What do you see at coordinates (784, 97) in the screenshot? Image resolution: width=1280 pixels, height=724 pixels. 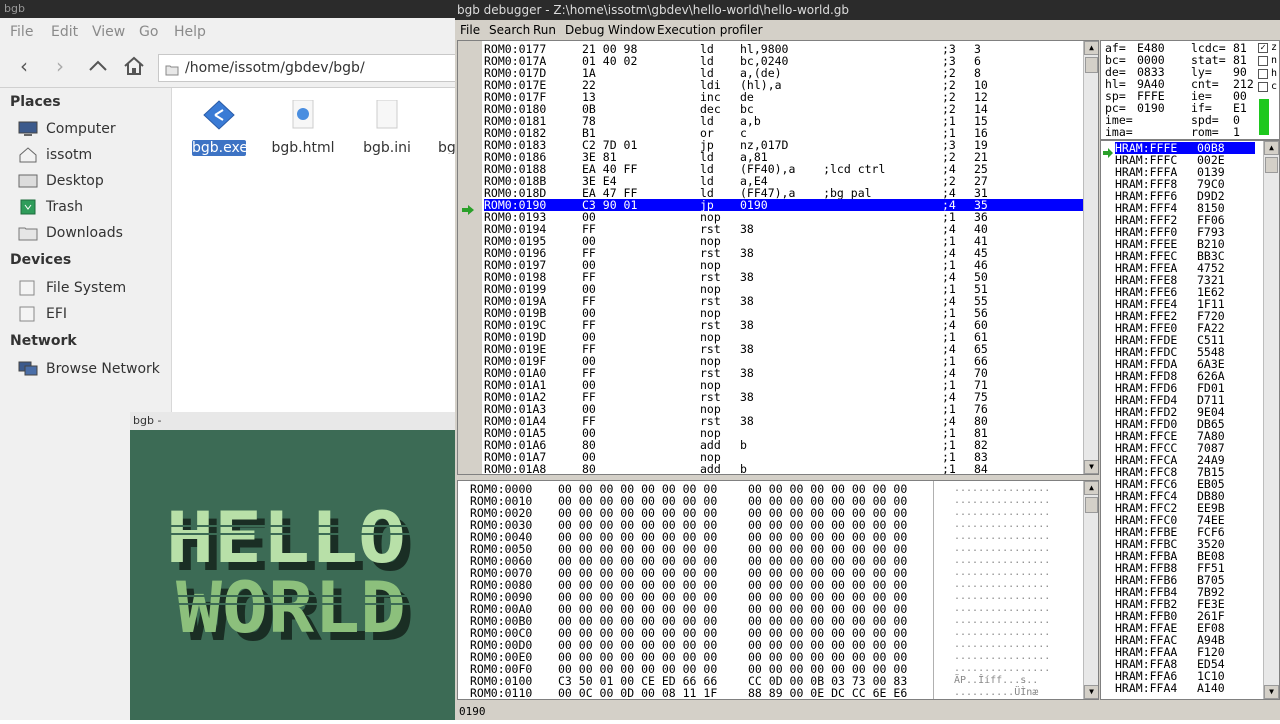 I see `disasm-row: ROM0:017F 13 inc de ;2 12` at bounding box center [784, 97].